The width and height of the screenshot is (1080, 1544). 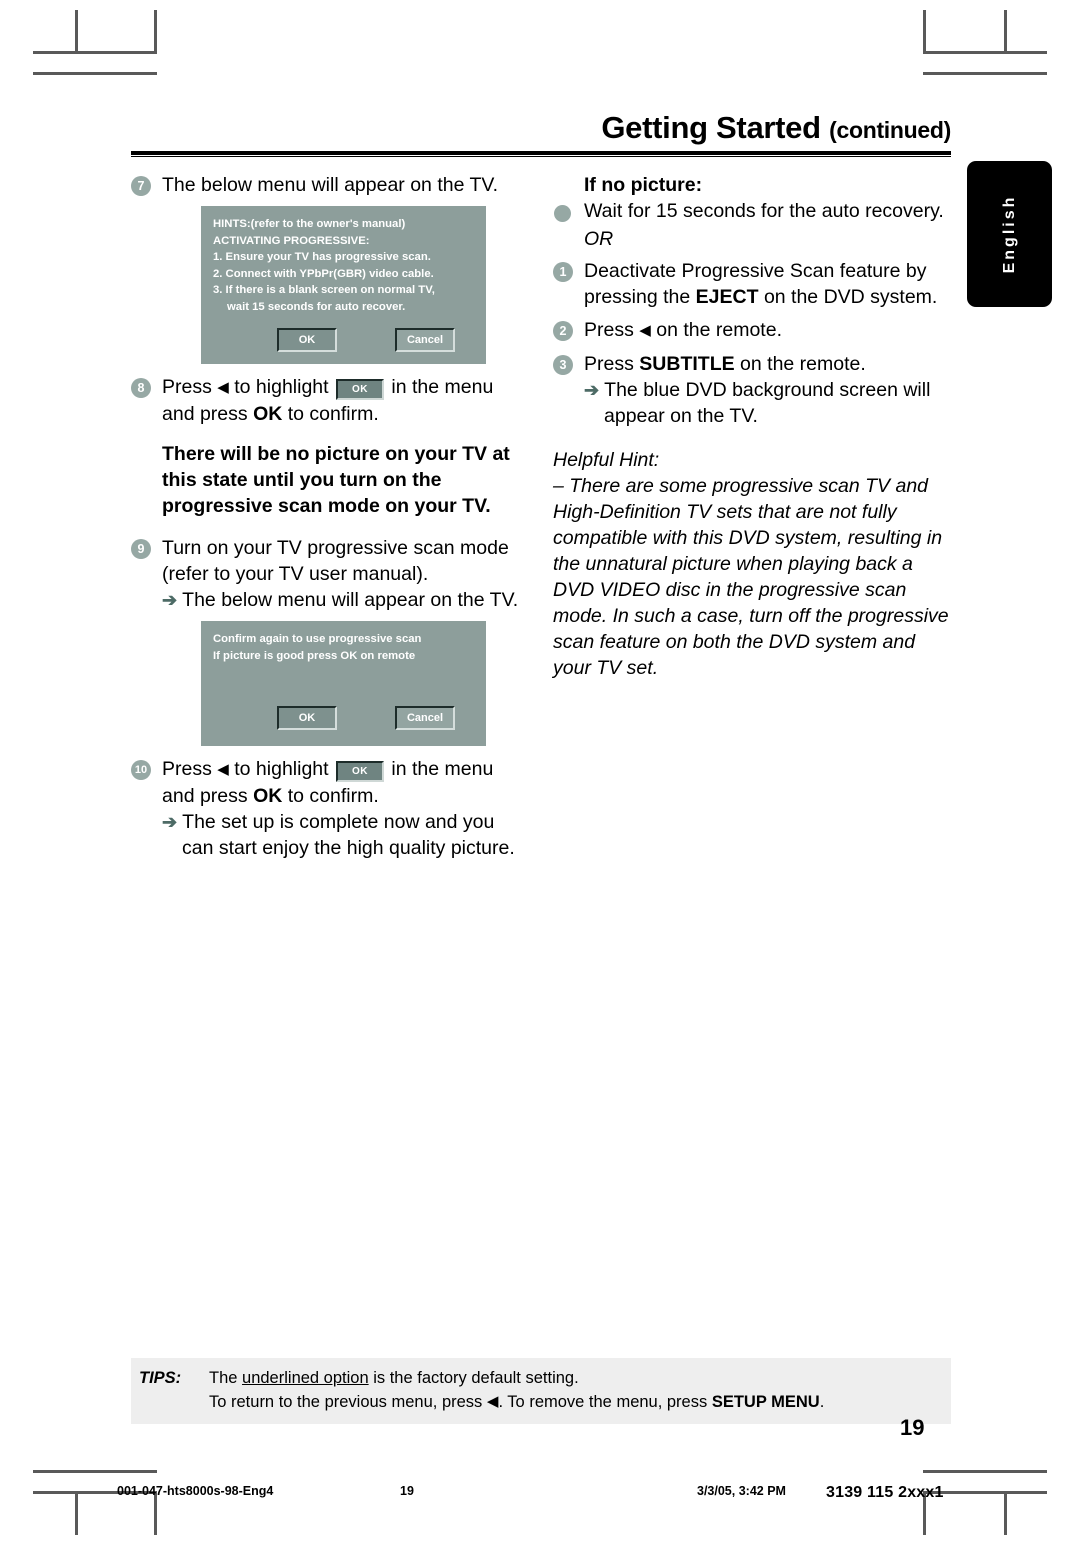 I want to click on step-7: 7 The below menu will appear on the TV., so click(x=331, y=185).